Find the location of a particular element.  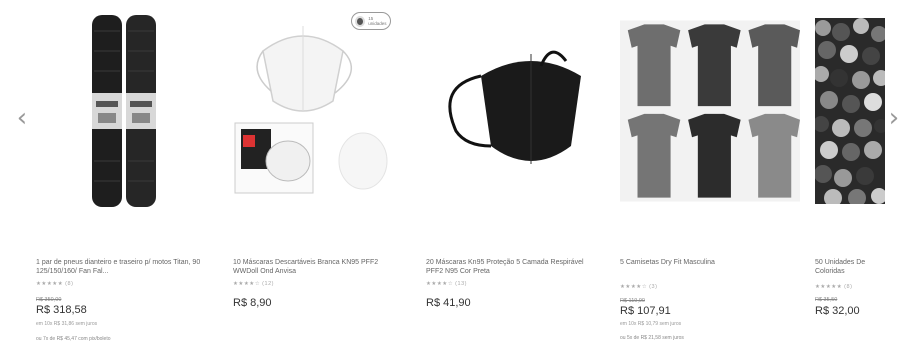

product-price: R$ 8,90 is located at coordinates (252, 303).